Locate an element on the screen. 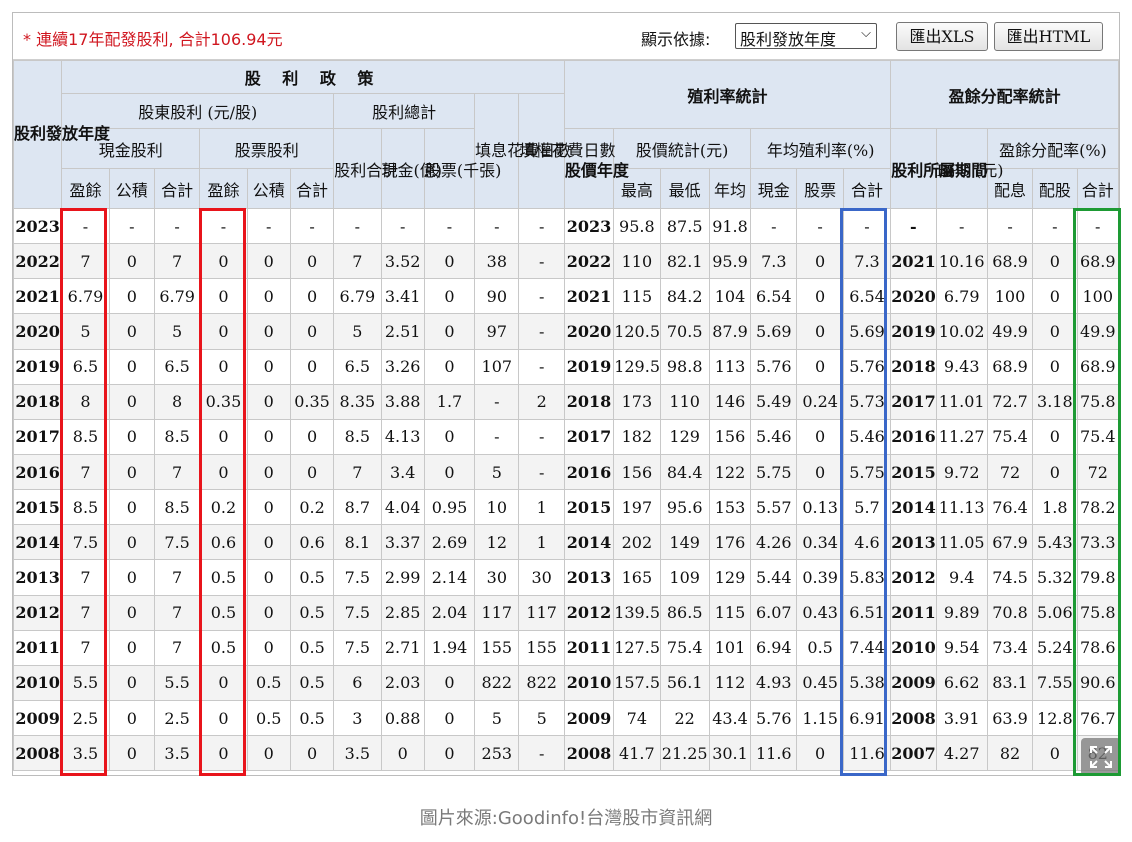  col-cash-total: 合計 is located at coordinates (177, 188).